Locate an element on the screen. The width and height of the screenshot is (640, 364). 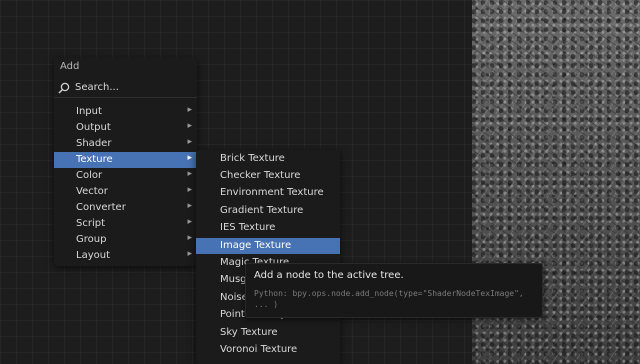
menu-item-label: Converter is located at coordinates (101, 207).